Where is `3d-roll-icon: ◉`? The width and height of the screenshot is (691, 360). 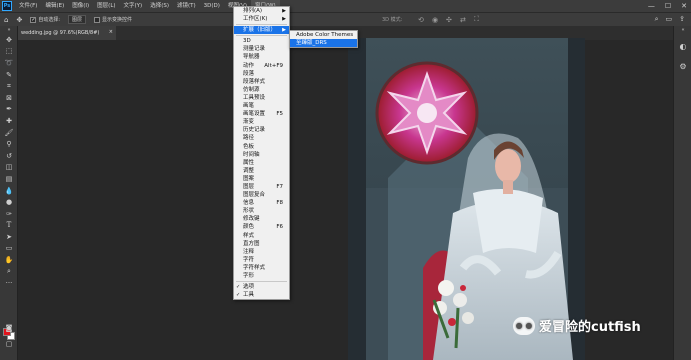 3d-roll-icon: ◉ is located at coordinates (435, 20).